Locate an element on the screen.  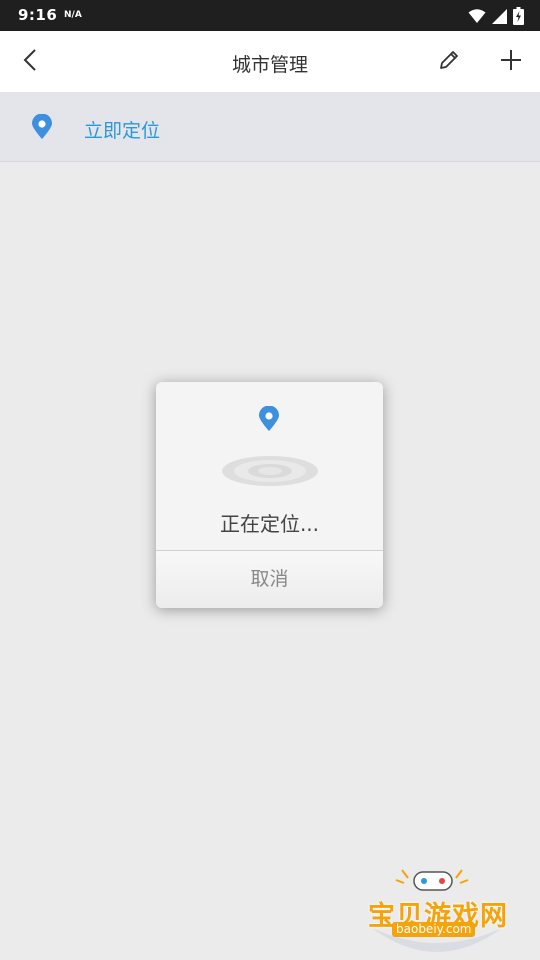
back-arrow-icon is located at coordinates (30, 62).